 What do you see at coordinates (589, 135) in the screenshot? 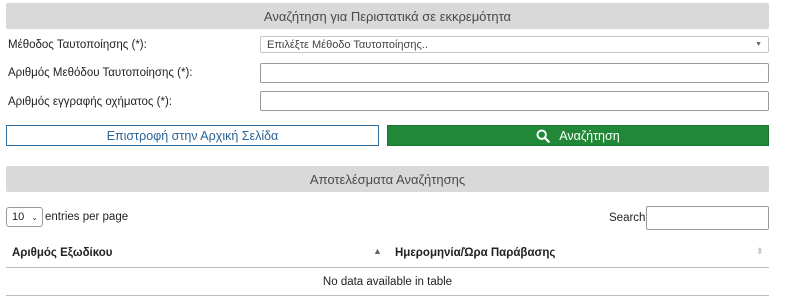
I see `search-button-label: Αναζήτηση` at bounding box center [589, 135].